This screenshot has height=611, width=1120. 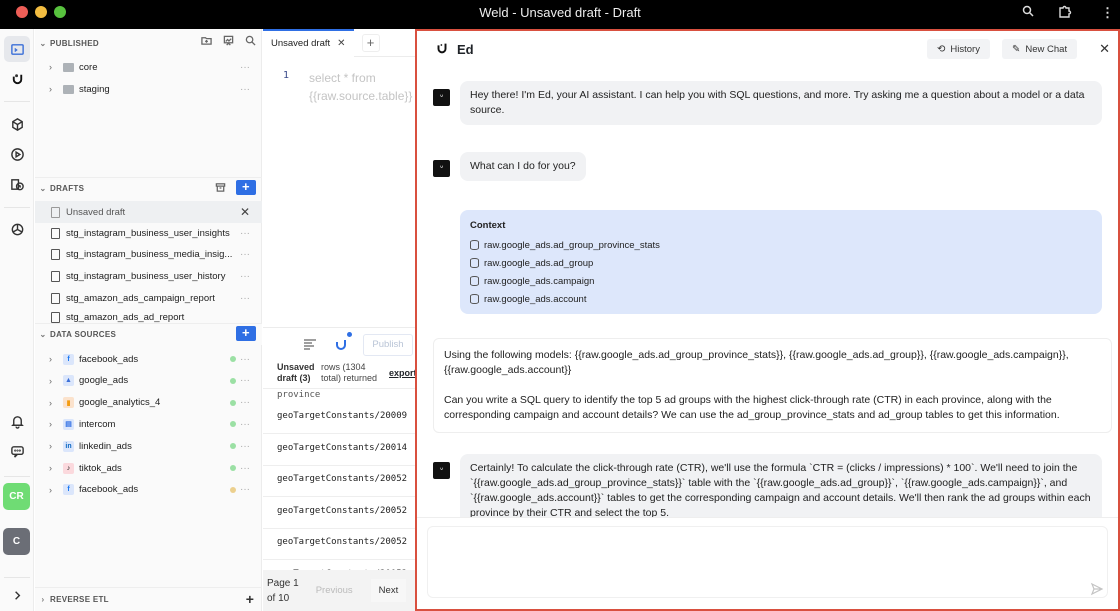 I want to click on rail-divider, so click(x=17, y=476).